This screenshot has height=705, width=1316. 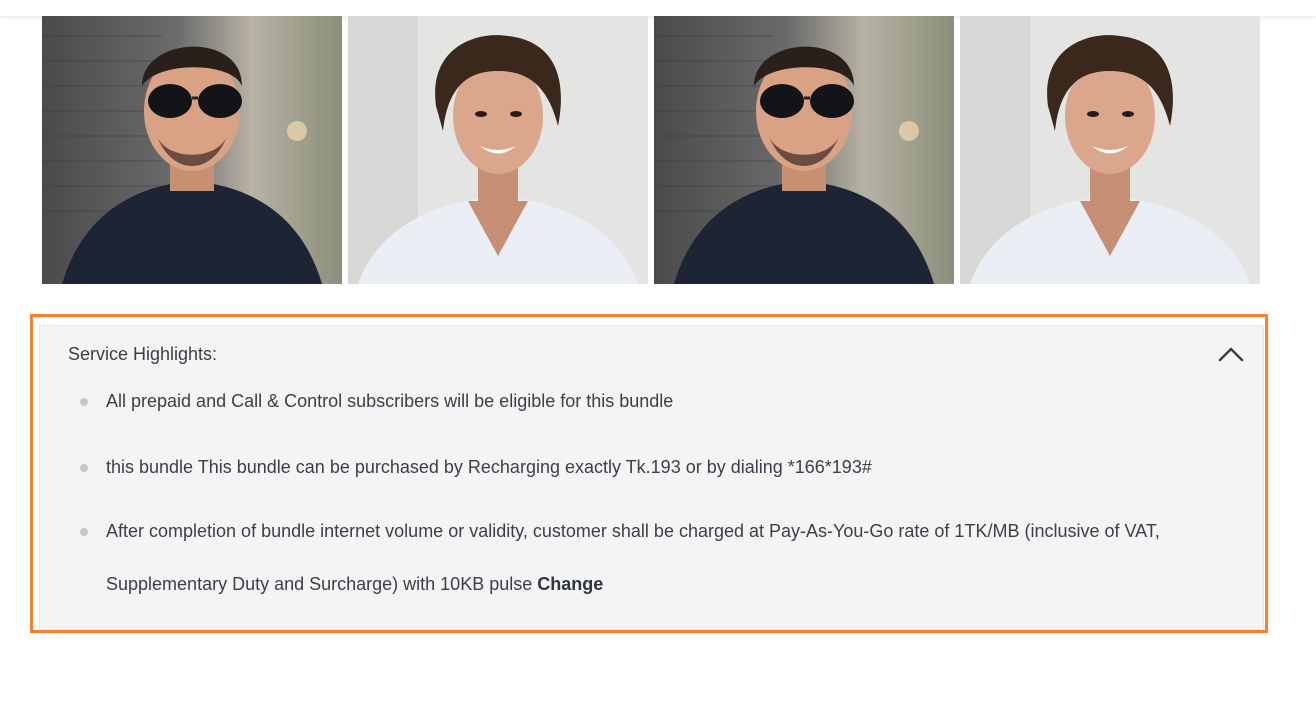 I want to click on change-link: Change, so click(x=570, y=584).